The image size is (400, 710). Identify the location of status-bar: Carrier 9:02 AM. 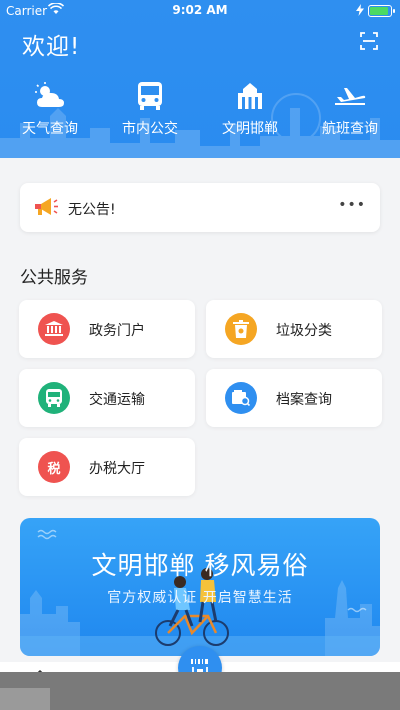
(200, 11).